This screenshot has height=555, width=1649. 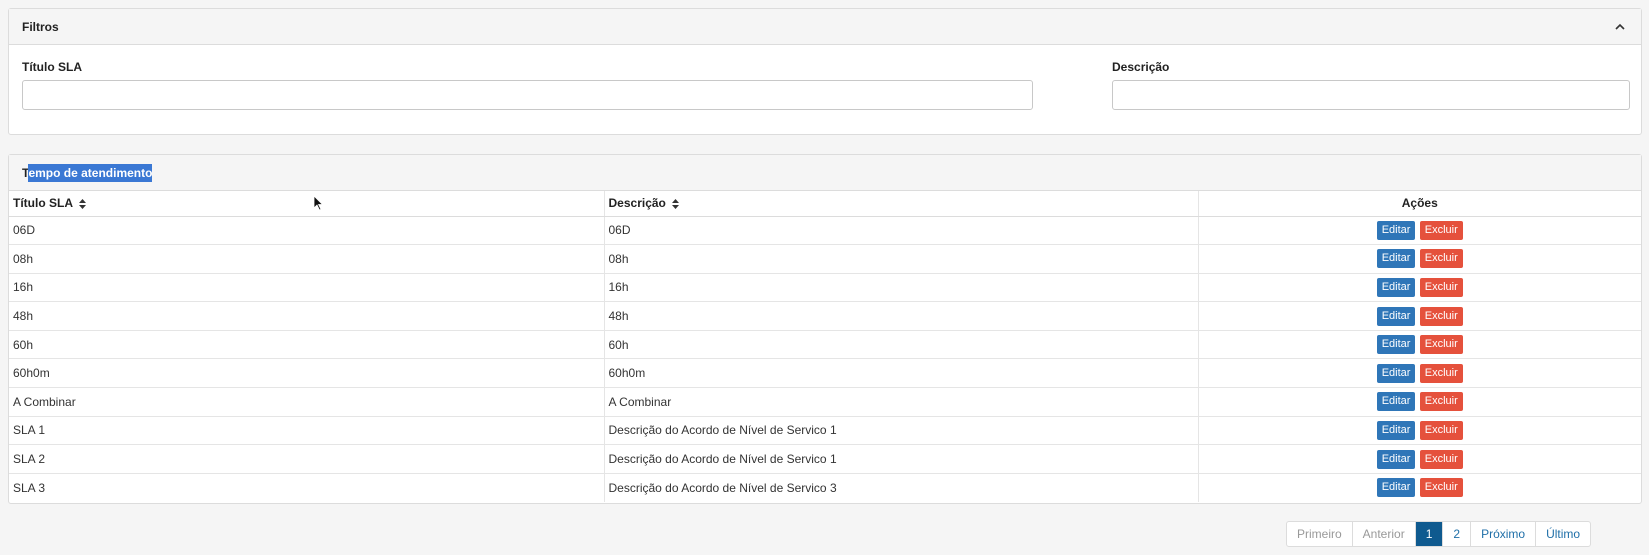 What do you see at coordinates (1371, 95) in the screenshot?
I see `descricao-input` at bounding box center [1371, 95].